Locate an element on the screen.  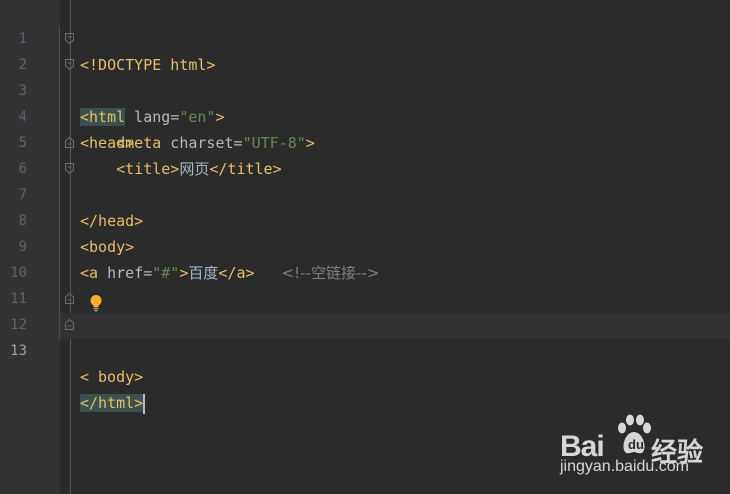
tag-token: < is located at coordinates (85, 377).